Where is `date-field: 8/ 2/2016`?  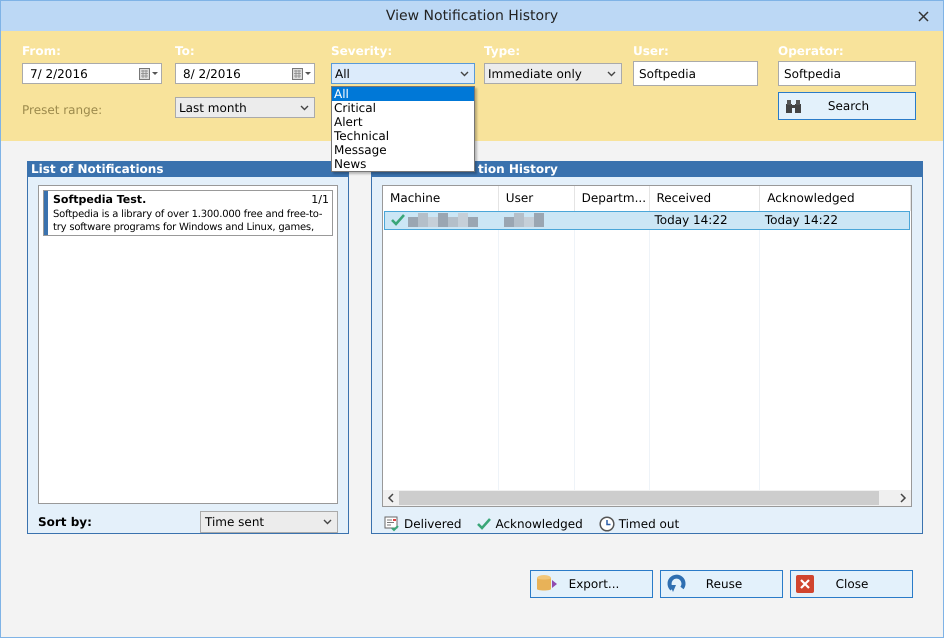
date-field: 8/ 2/2016 is located at coordinates (245, 73).